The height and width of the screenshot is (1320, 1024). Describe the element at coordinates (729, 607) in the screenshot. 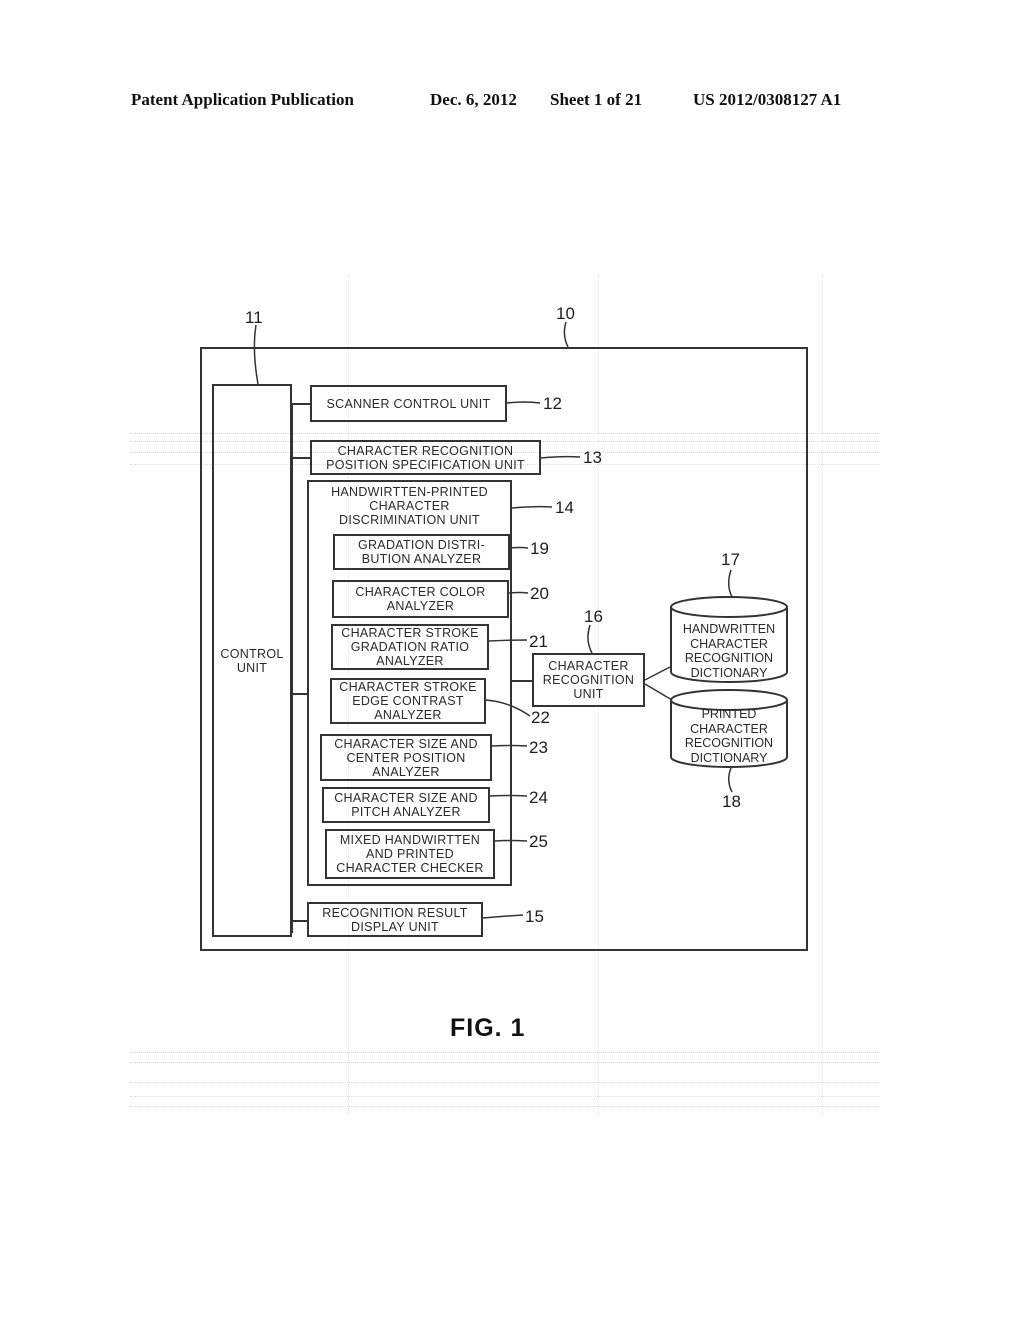

I see `handwritten-dictionary-top` at that location.